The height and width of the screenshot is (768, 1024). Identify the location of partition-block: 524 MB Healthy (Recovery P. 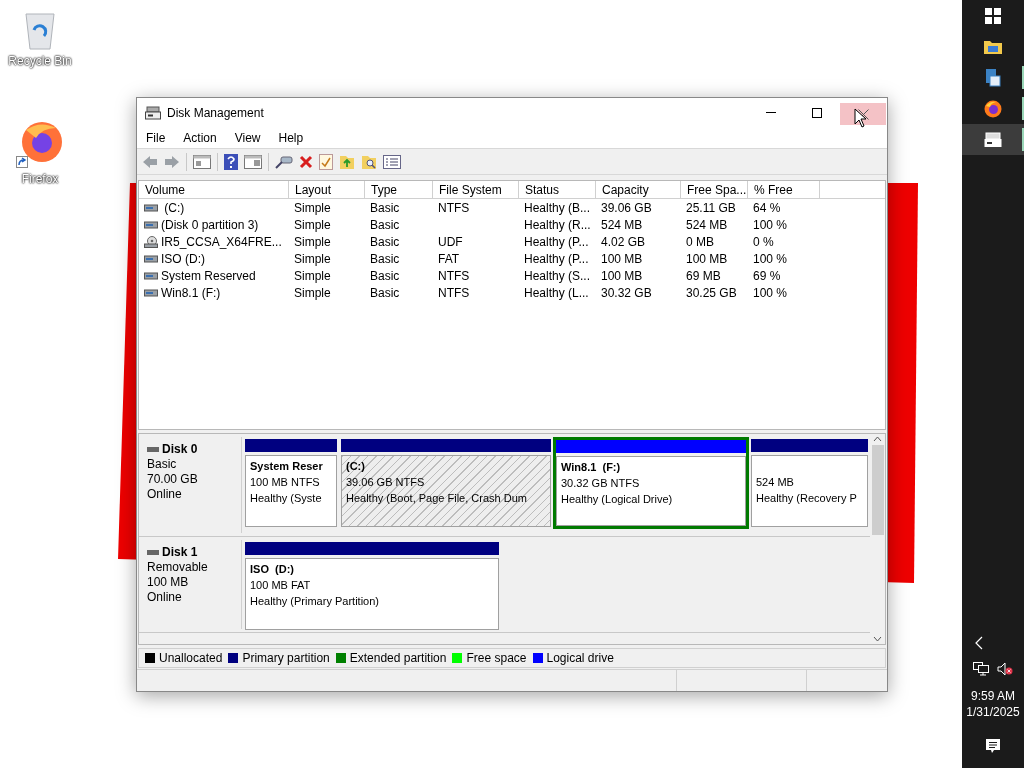
(809, 483).